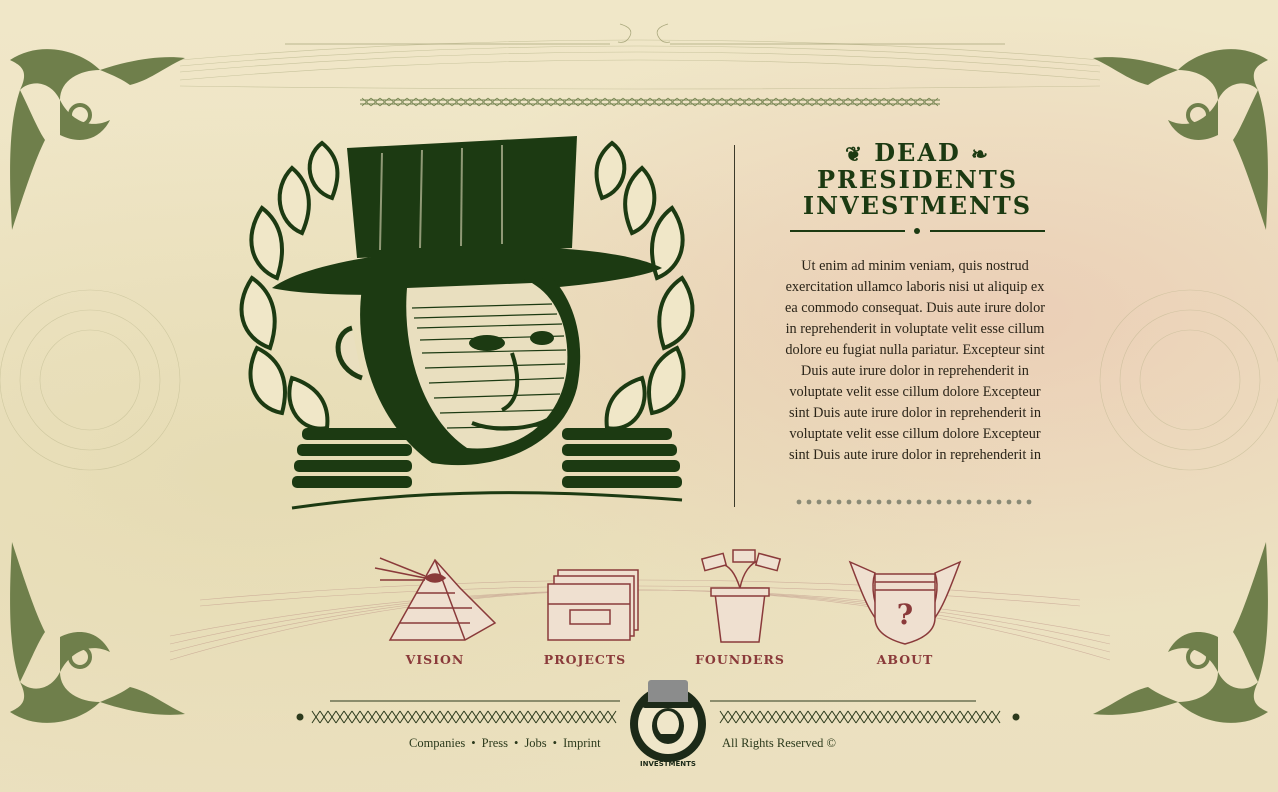 This screenshot has height=792, width=1278. I want to click on nav-about: ? About, so click(905, 609).